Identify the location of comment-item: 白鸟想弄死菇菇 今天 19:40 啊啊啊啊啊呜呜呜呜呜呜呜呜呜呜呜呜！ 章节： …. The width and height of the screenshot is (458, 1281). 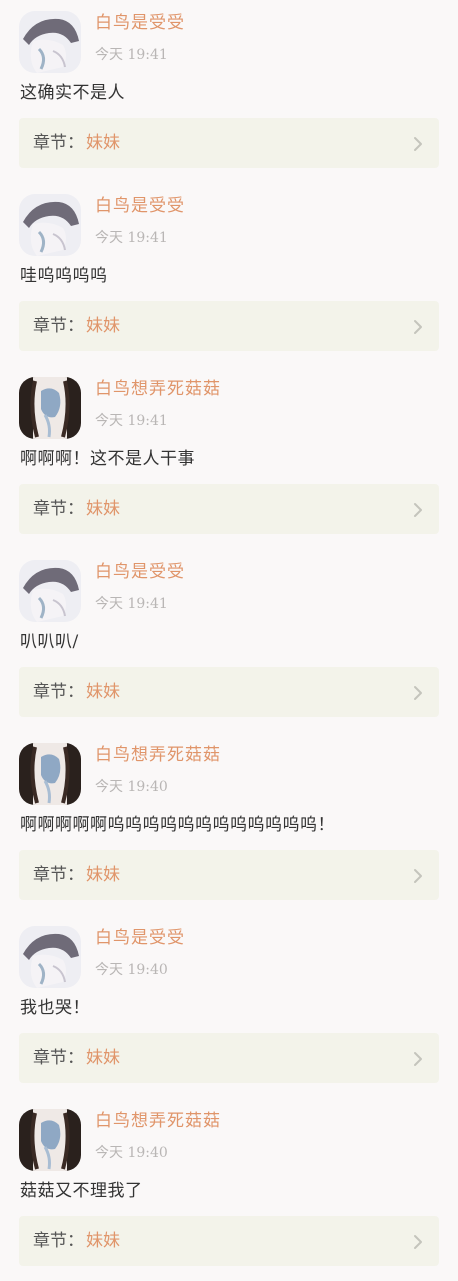
(229, 823).